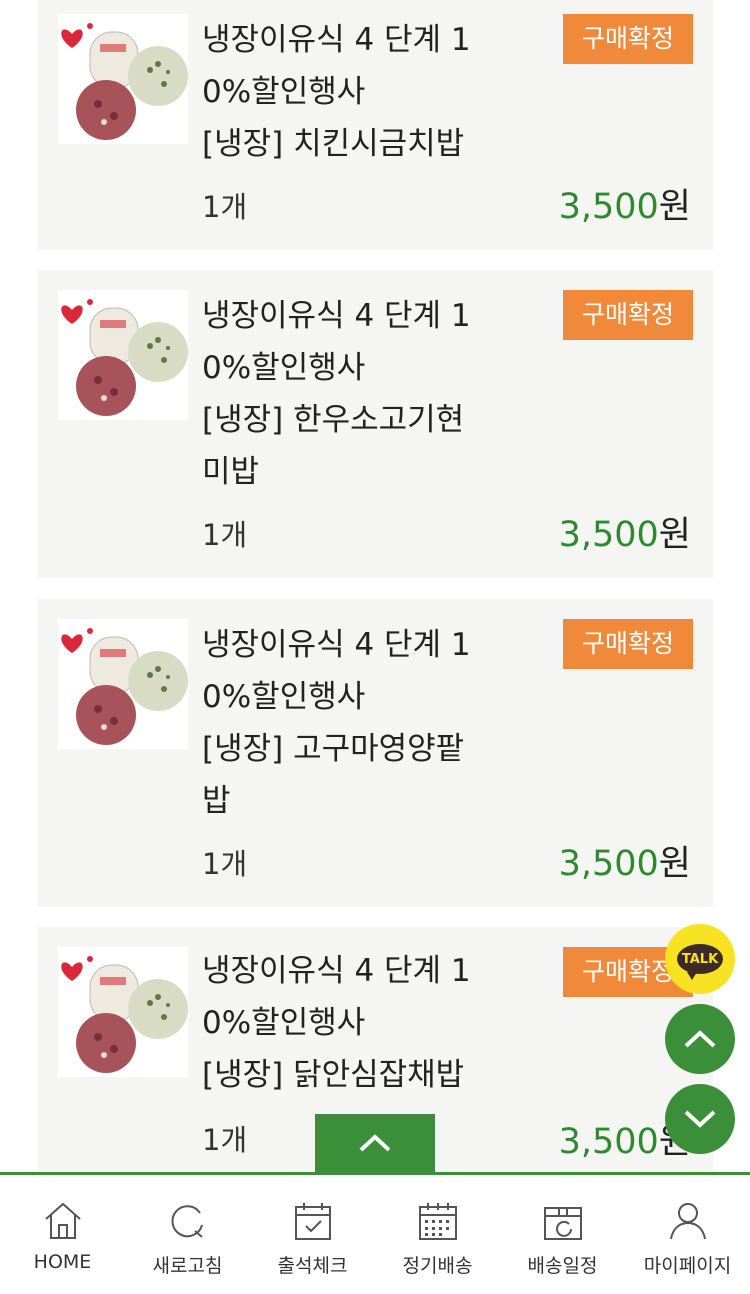  What do you see at coordinates (562, 1266) in the screenshot?
I see `nav-label: 배송일정` at bounding box center [562, 1266].